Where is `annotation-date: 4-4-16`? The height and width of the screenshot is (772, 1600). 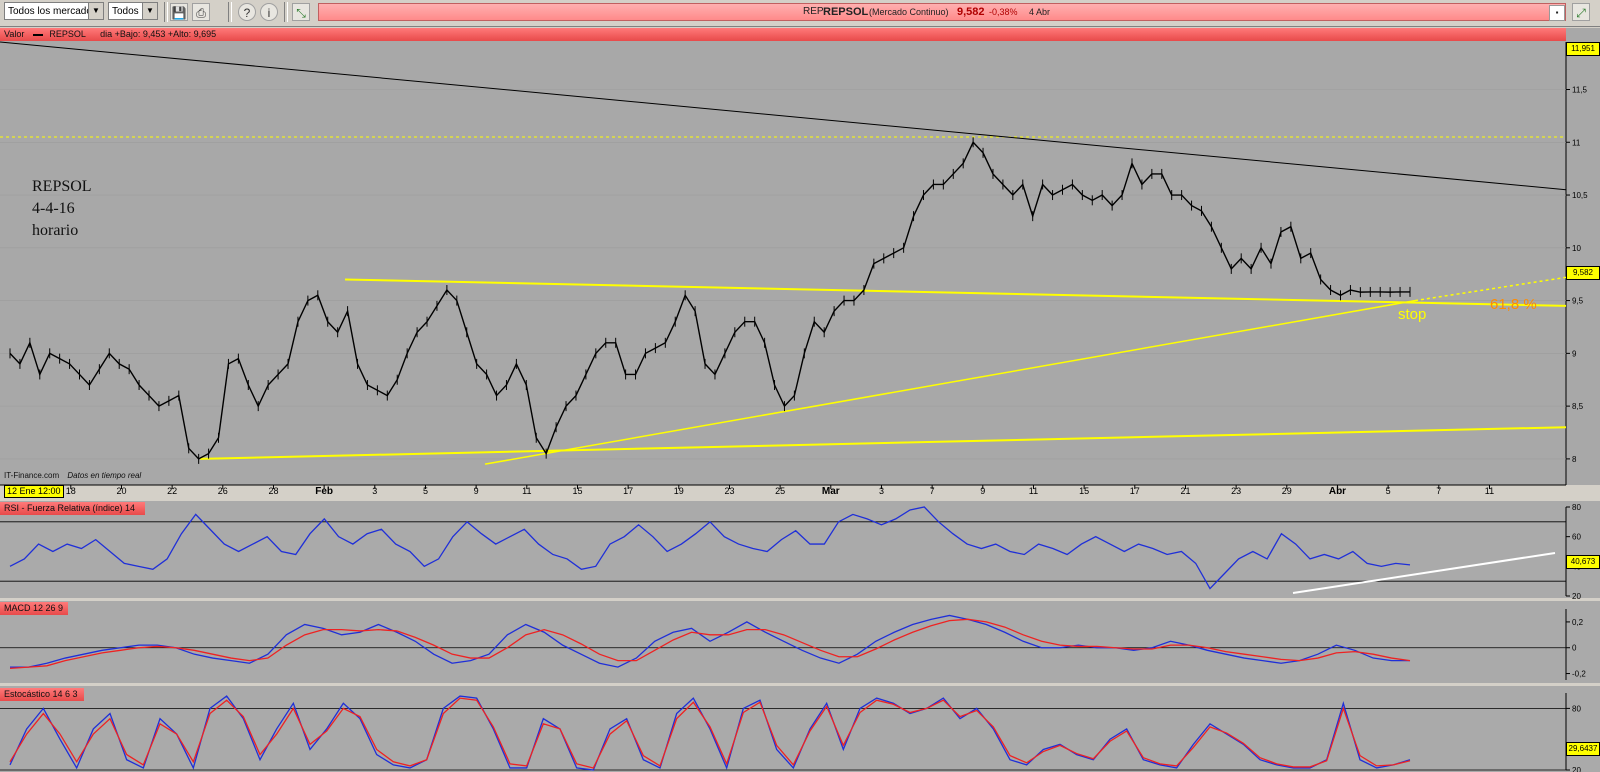 annotation-date: 4-4-16 is located at coordinates (53, 208).